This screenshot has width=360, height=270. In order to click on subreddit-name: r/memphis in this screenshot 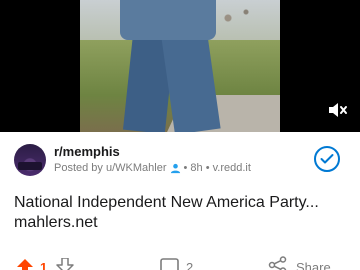, I will do `click(87, 151)`.